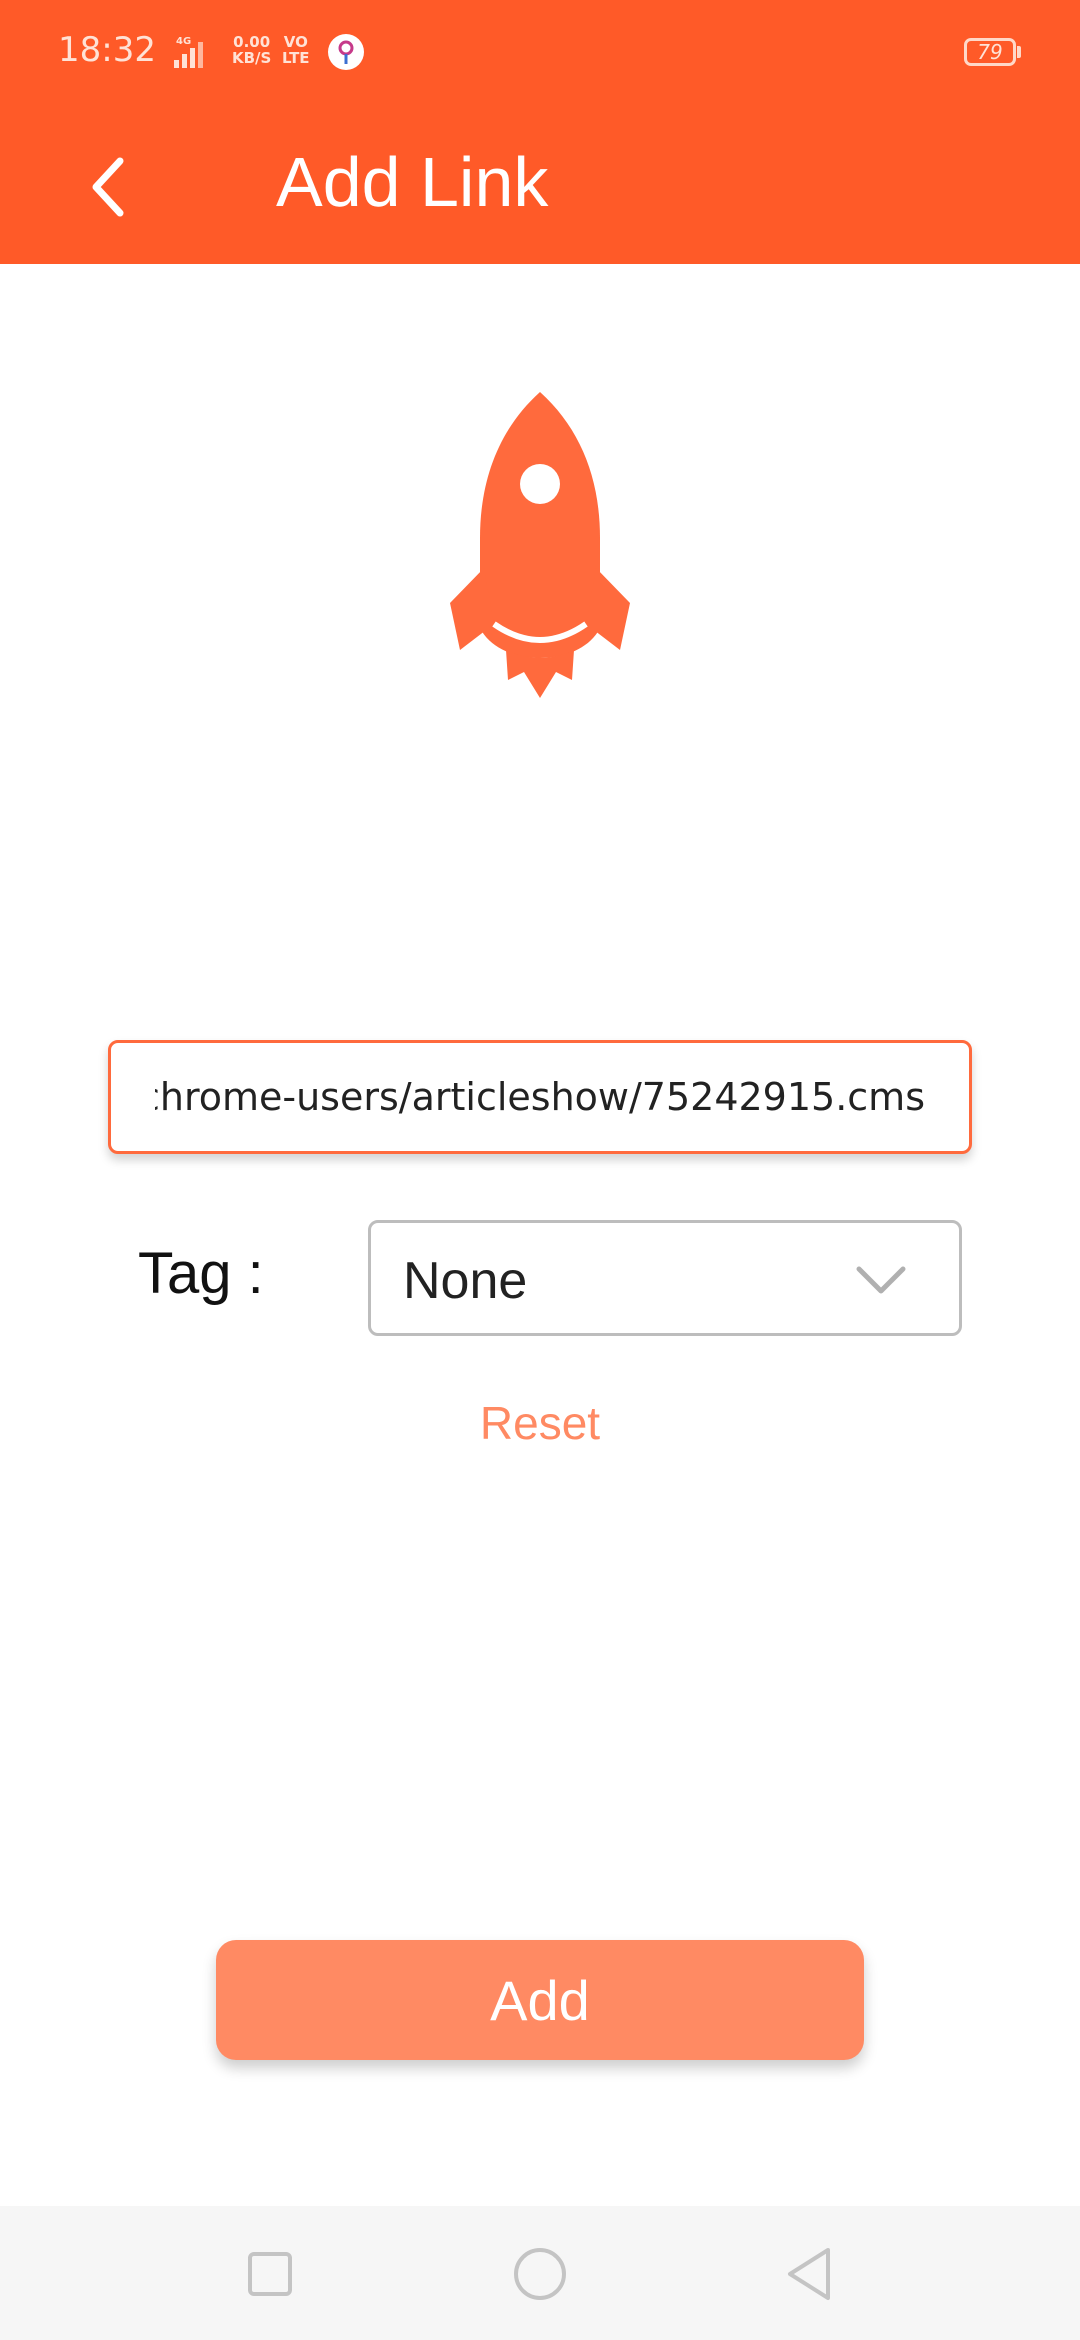 The height and width of the screenshot is (2340, 1080). Describe the element at coordinates (295, 42) in the screenshot. I see `volte-top: VO` at that location.